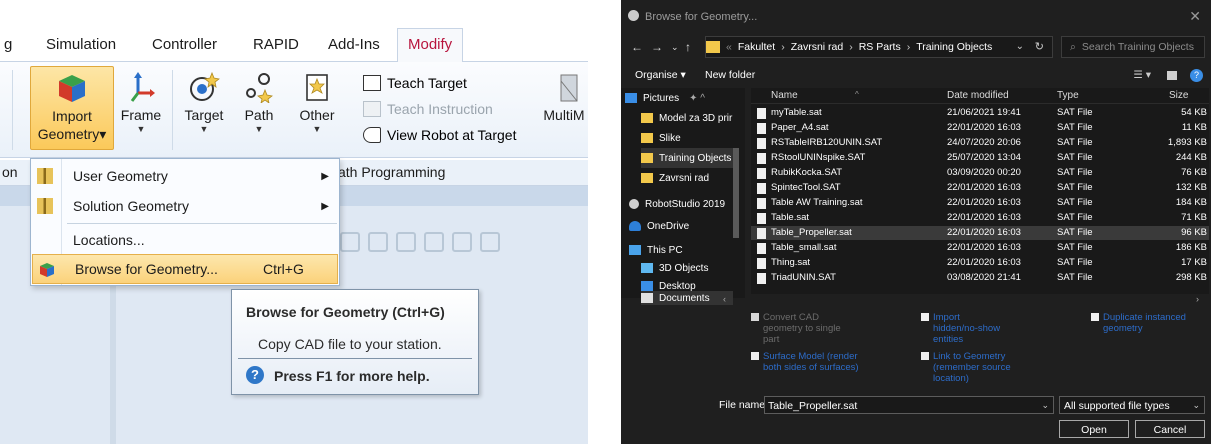 The image size is (1211, 444). Describe the element at coordinates (817, 47) in the screenshot. I see `breadcrumb-zavrsni-rad: Zavrsni rad` at that location.